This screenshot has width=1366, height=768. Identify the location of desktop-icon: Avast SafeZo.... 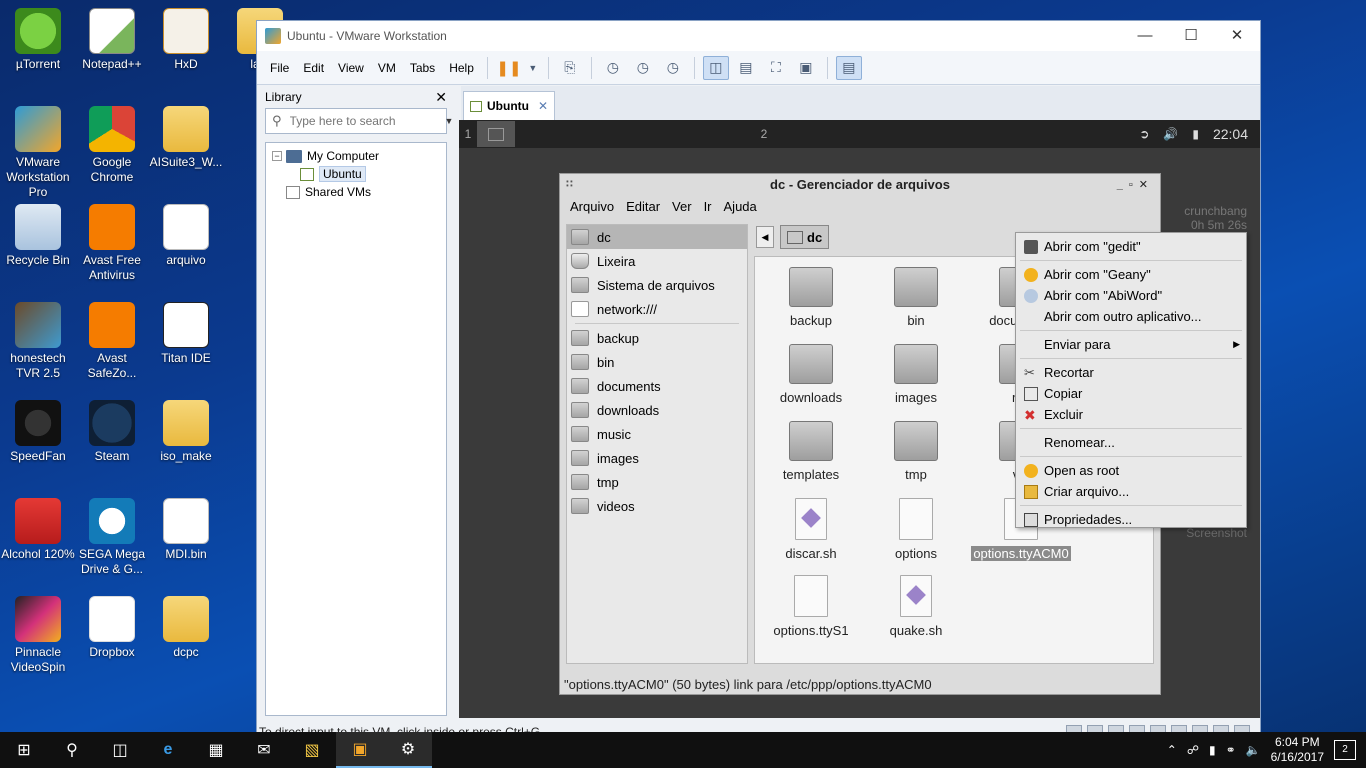
(112, 341).